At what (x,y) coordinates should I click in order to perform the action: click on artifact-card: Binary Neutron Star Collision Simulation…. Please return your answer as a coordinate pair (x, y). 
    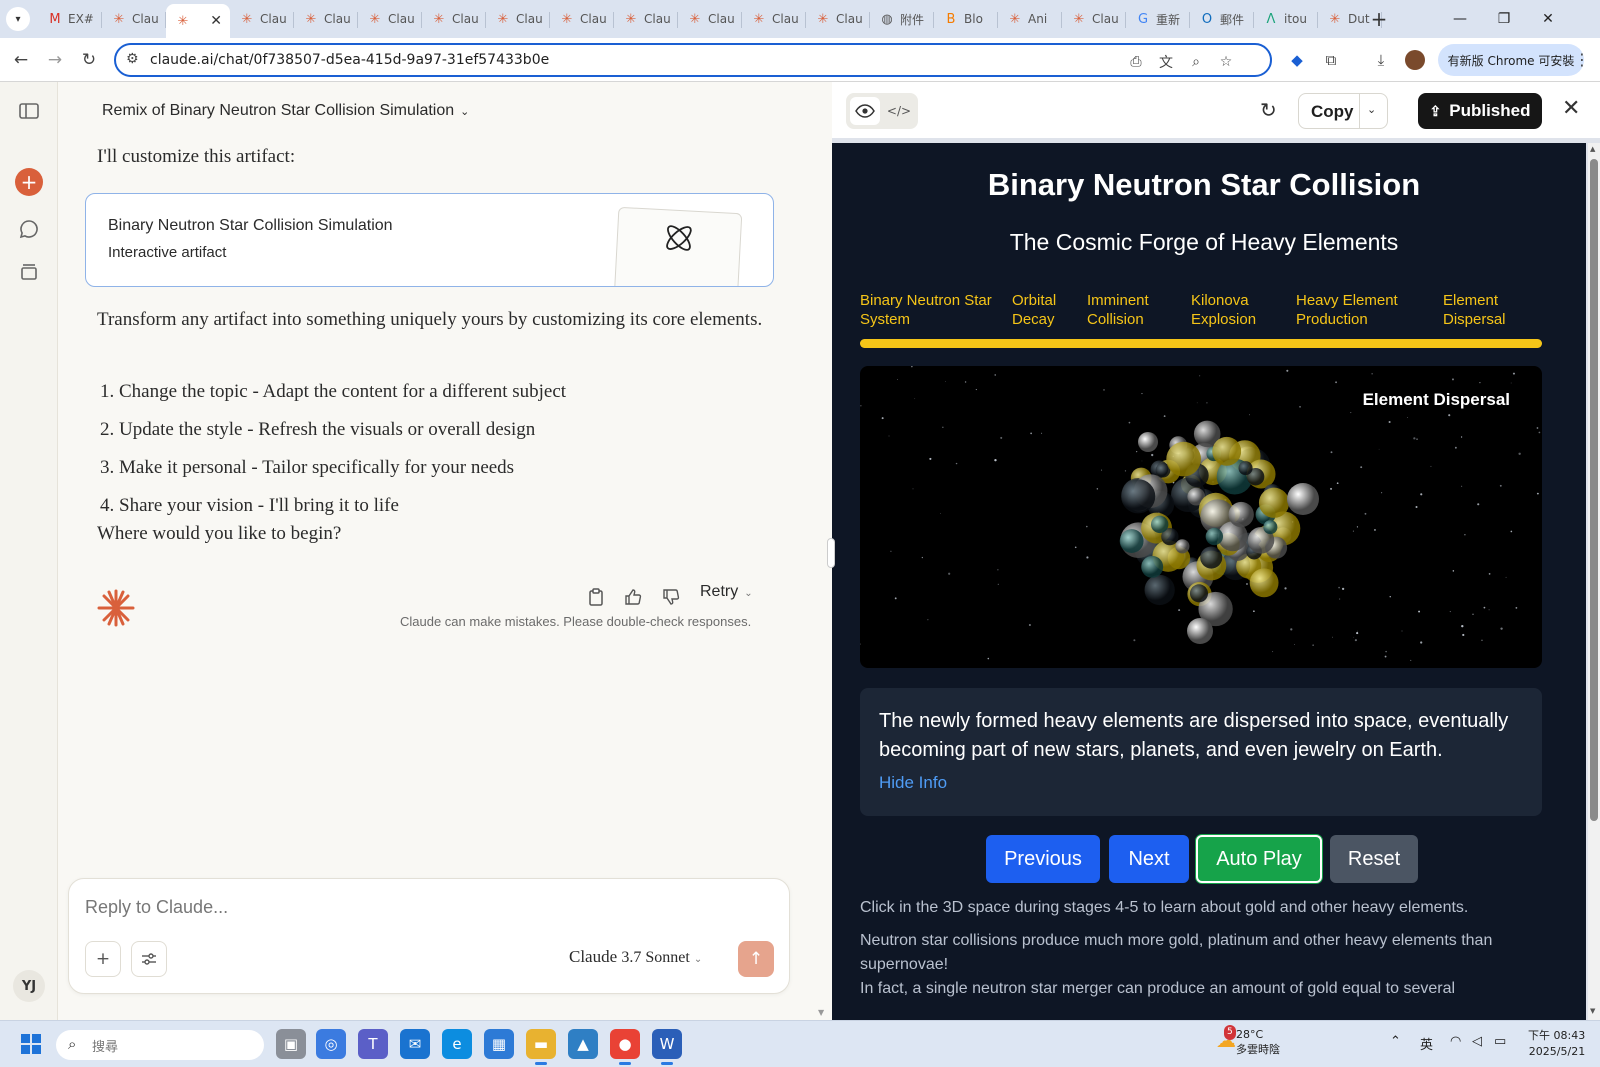
    Looking at the image, I should click on (429, 240).